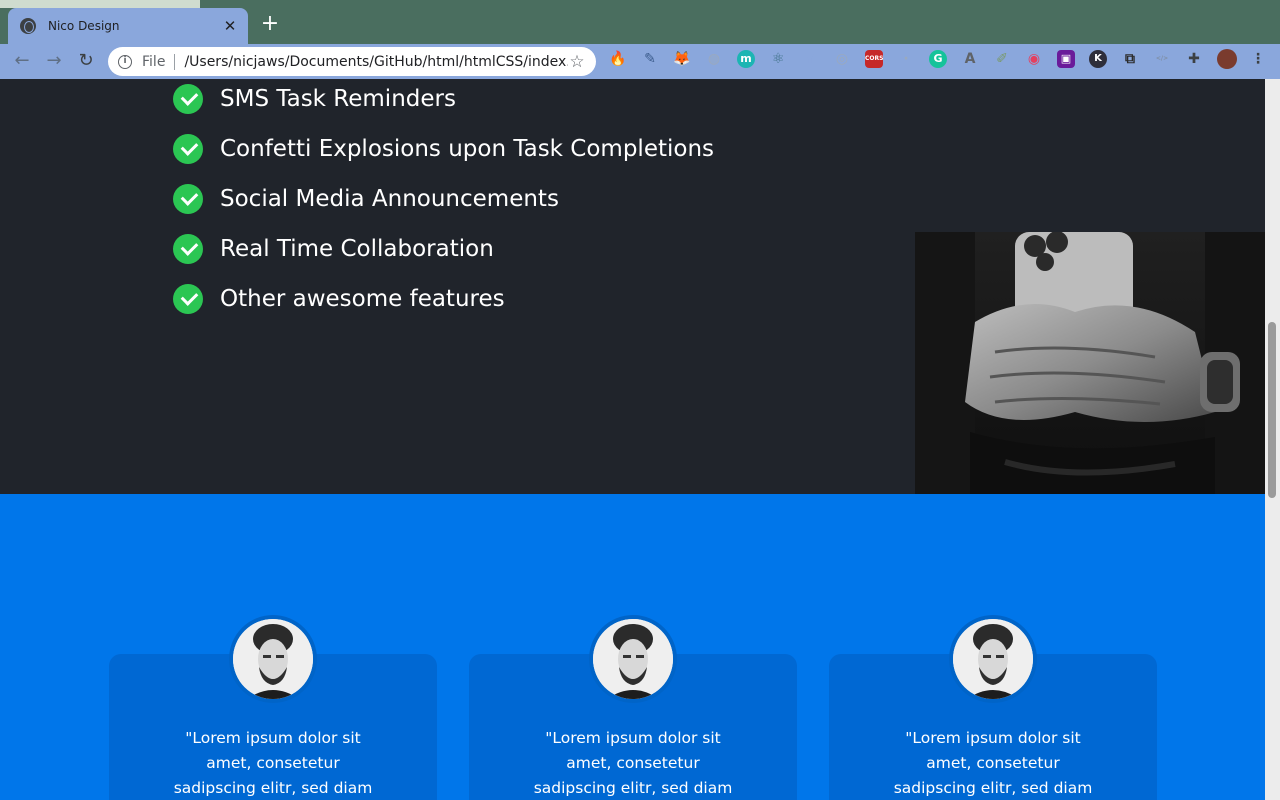  What do you see at coordinates (1272, 410) in the screenshot?
I see `scrollbar-thumb` at bounding box center [1272, 410].